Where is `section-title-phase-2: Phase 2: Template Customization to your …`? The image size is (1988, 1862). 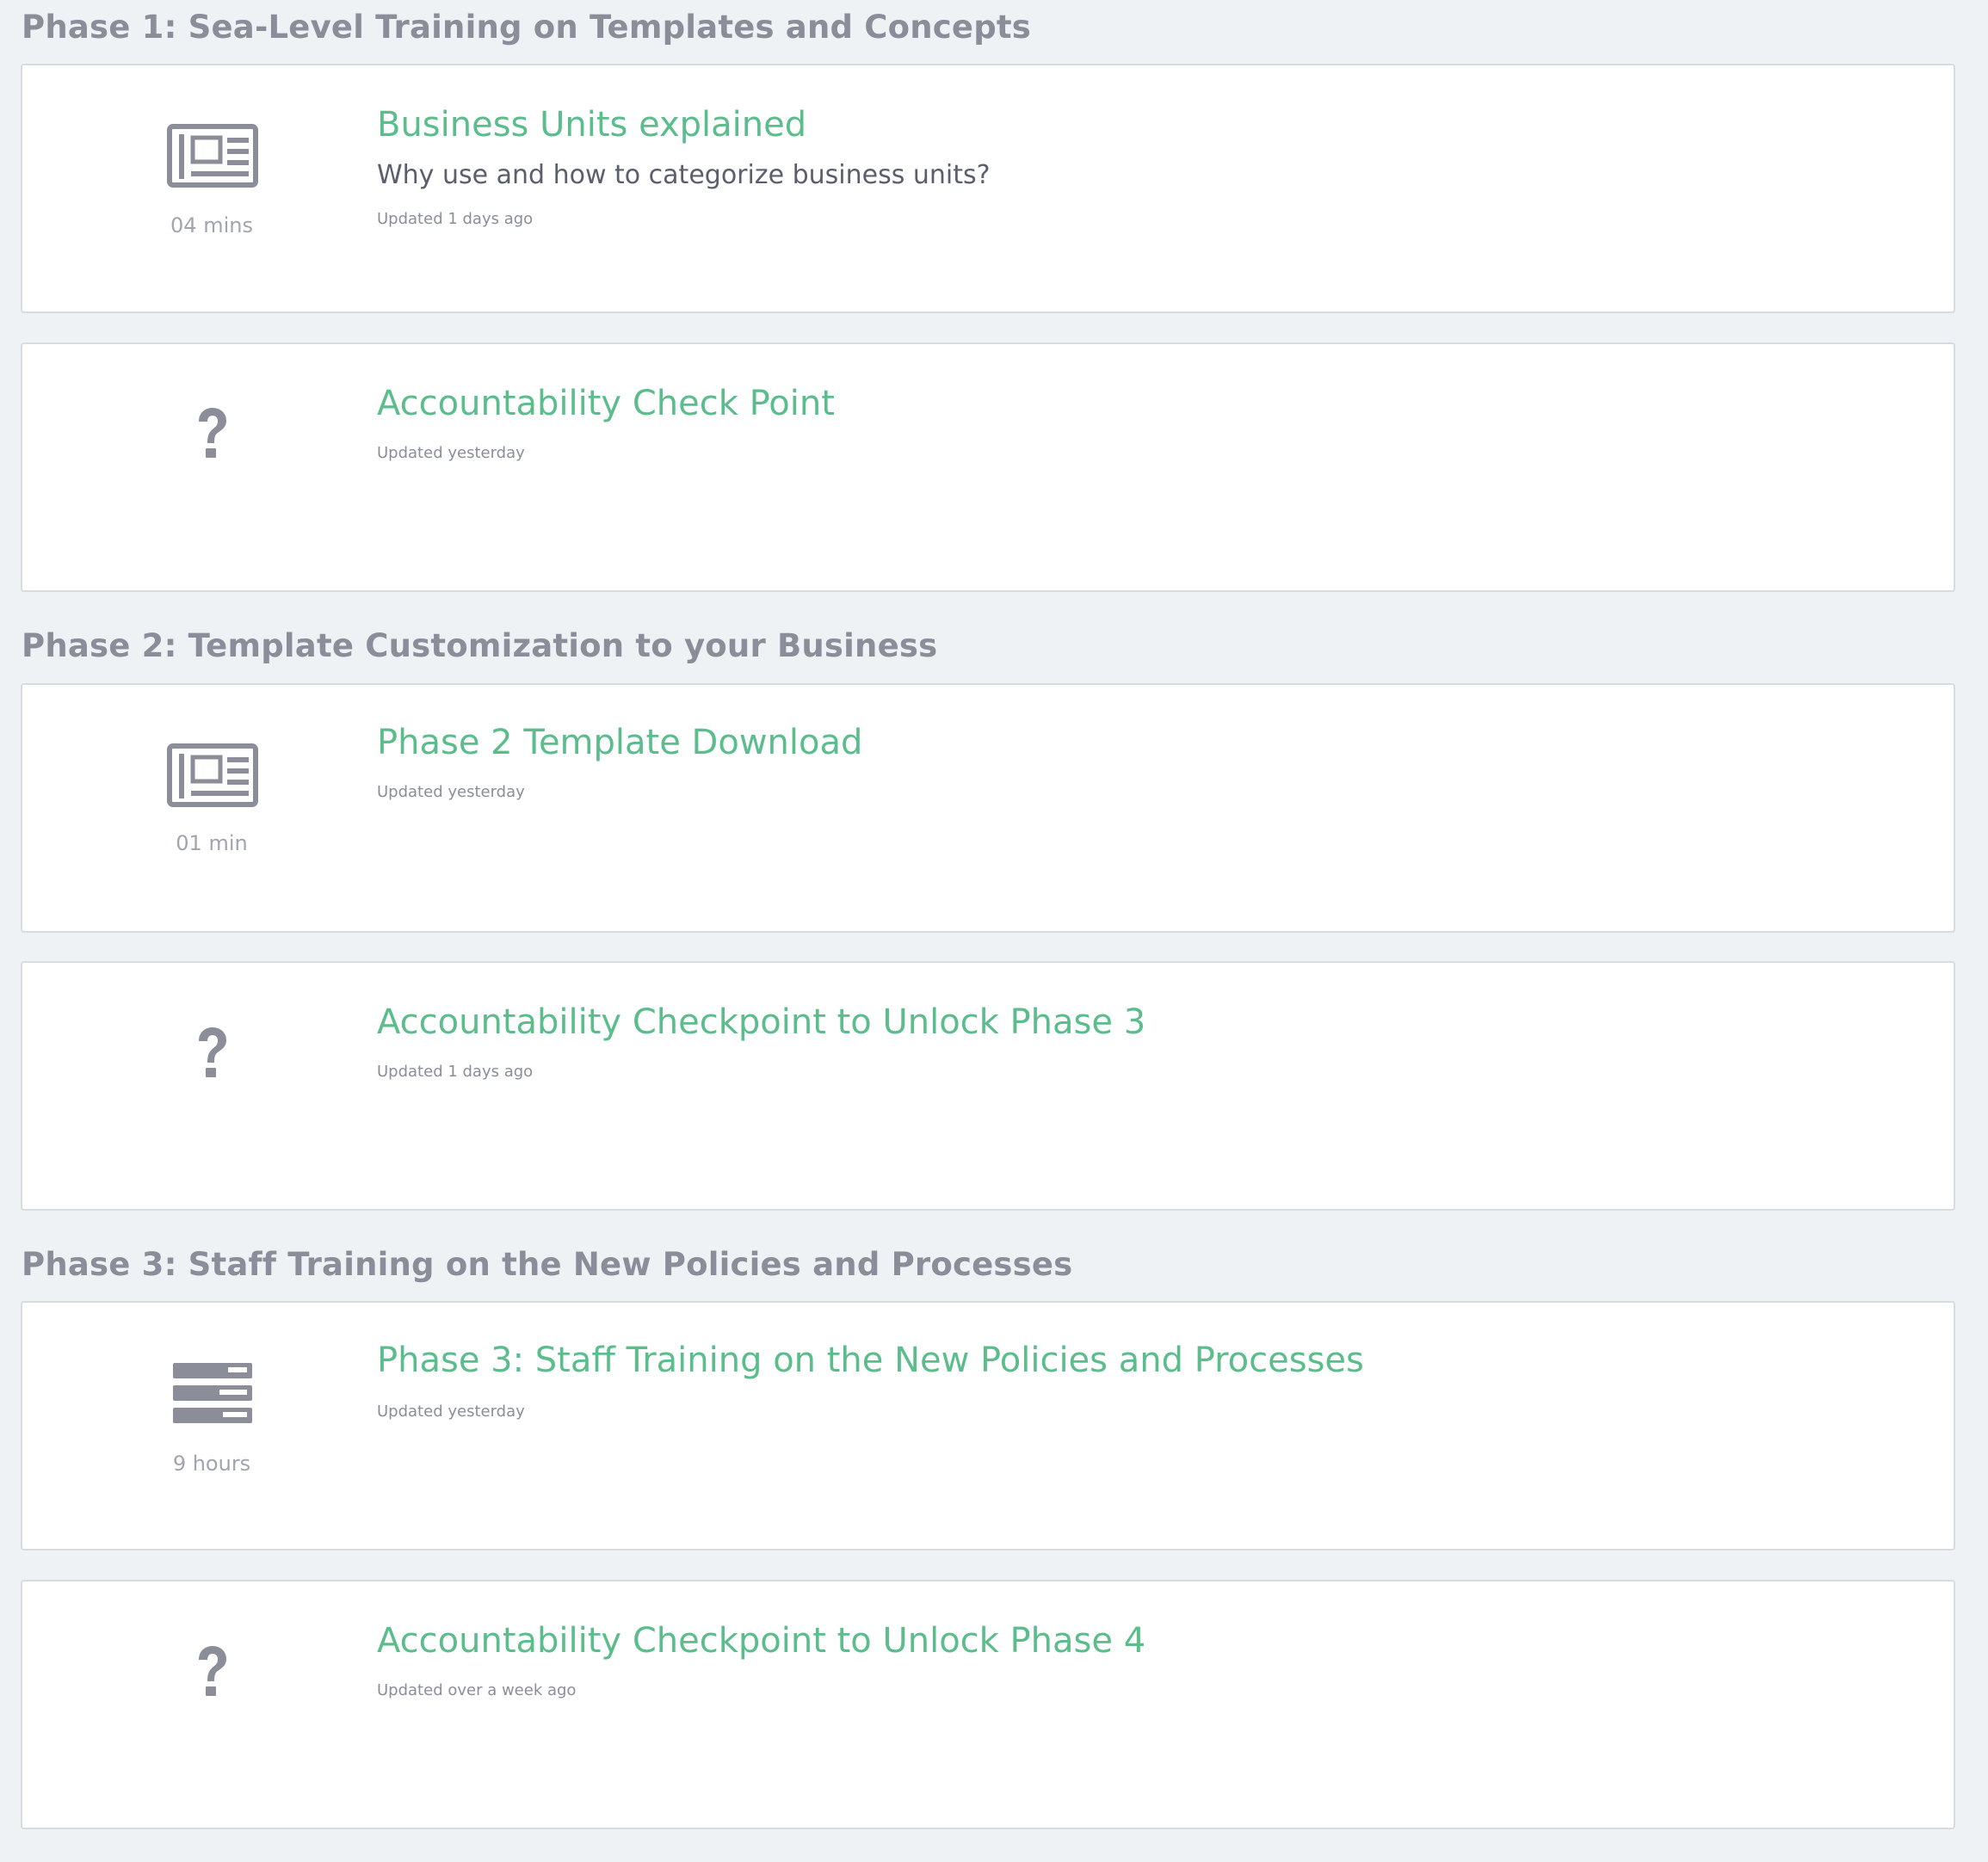
section-title-phase-2: Phase 2: Template Customization to your … is located at coordinates (480, 645).